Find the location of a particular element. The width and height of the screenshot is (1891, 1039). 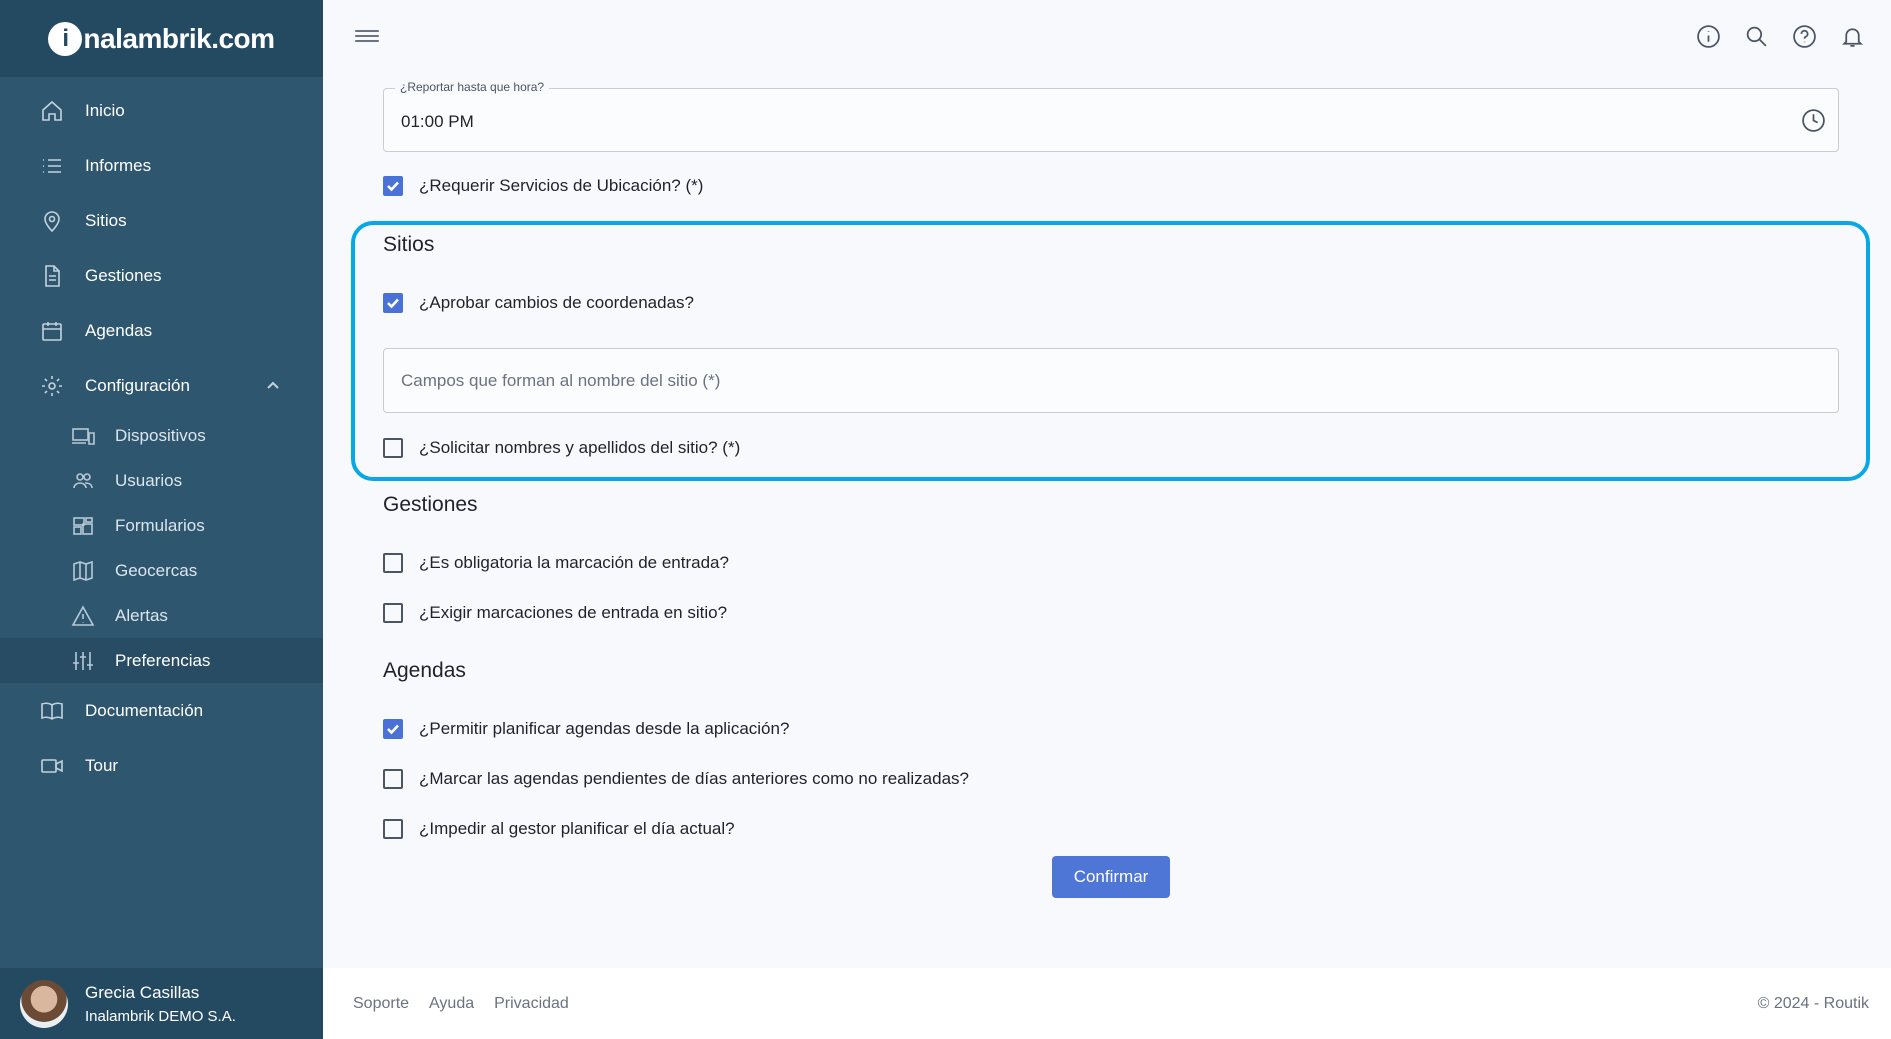

logo-bar: i nalambrik.com is located at coordinates (161, 38).